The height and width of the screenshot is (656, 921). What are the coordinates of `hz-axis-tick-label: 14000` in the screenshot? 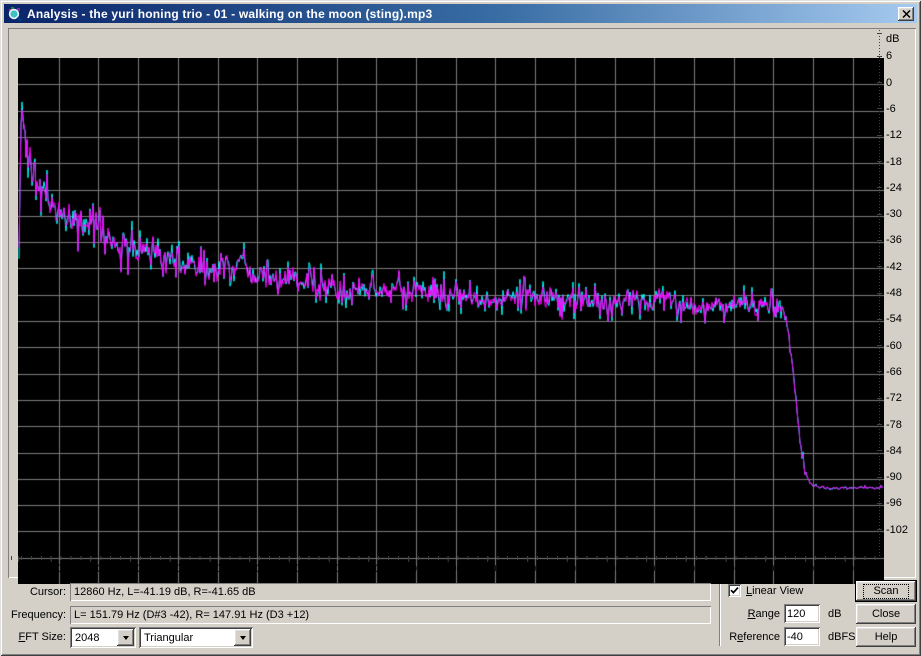 It's located at (567, 569).